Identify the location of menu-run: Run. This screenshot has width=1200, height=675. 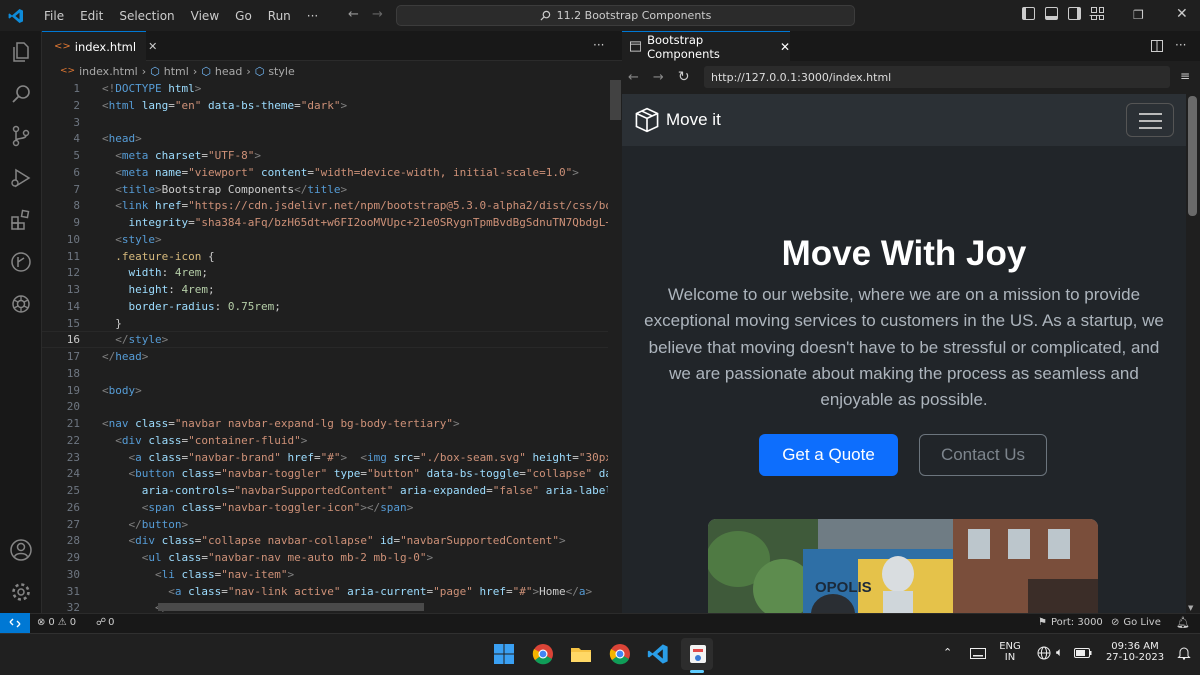
(279, 16).